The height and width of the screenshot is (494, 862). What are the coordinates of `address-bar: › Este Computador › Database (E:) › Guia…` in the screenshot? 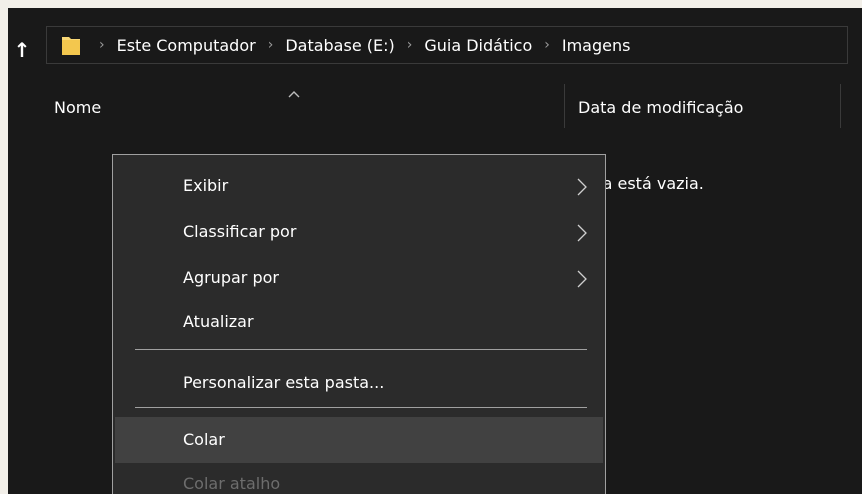 It's located at (447, 45).